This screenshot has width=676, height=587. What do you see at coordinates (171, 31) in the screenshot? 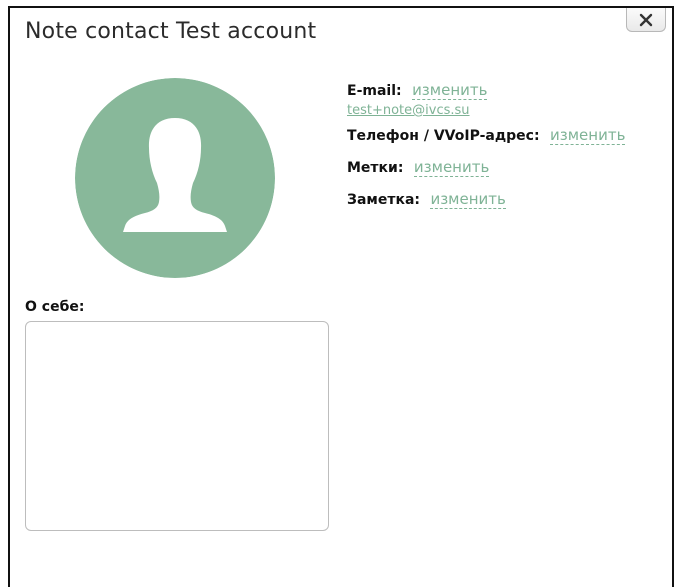
I see `dialog-title: Note contact Test account` at bounding box center [171, 31].